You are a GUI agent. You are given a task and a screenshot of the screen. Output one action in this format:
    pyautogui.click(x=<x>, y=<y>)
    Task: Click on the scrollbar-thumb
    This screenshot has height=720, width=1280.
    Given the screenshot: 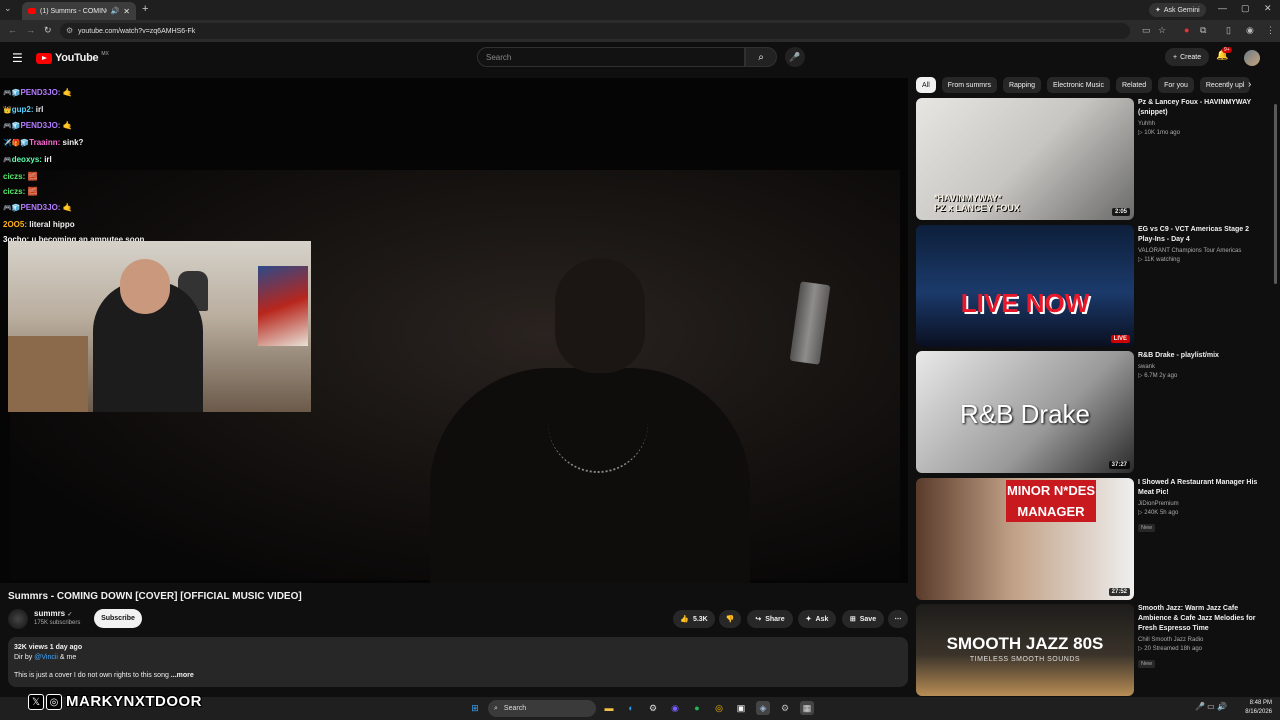 What is the action you would take?
    pyautogui.click(x=1275, y=194)
    